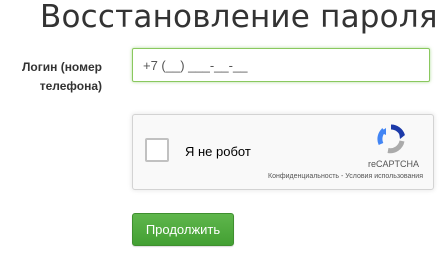  What do you see at coordinates (70, 86) in the screenshot?
I see `login-label-line2: телефона)` at bounding box center [70, 86].